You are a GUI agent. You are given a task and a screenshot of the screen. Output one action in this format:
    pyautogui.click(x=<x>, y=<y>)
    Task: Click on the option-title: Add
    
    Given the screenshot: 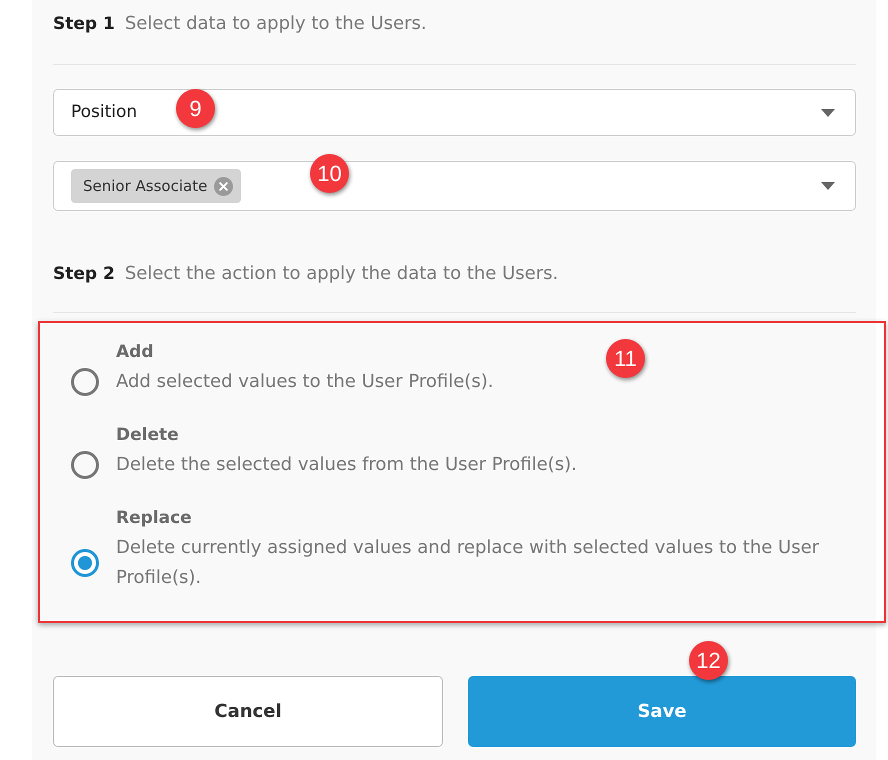 What is the action you would take?
    pyautogui.click(x=135, y=352)
    